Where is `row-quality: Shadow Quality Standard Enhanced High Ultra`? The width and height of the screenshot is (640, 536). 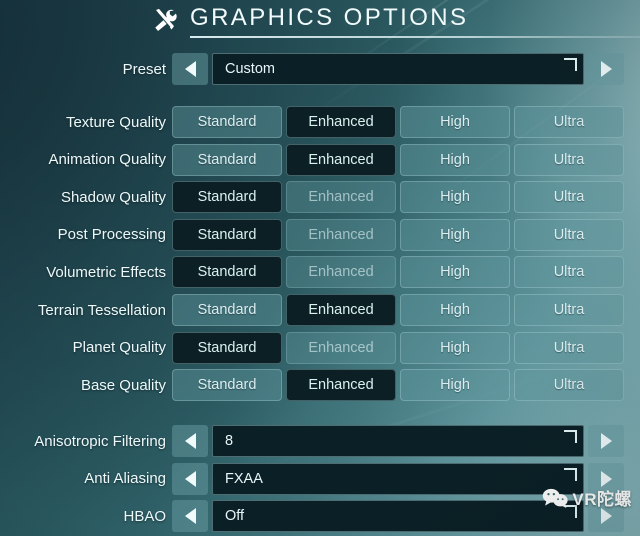 row-quality: Shadow Quality Standard Enhanced High Ultra is located at coordinates (320, 197).